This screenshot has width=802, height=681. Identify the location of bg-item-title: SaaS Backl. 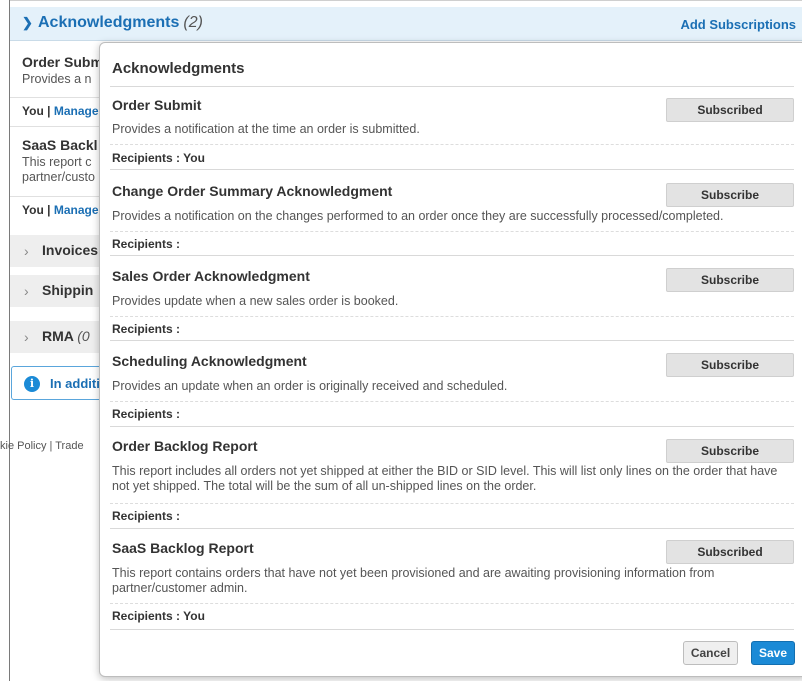
(60, 145).